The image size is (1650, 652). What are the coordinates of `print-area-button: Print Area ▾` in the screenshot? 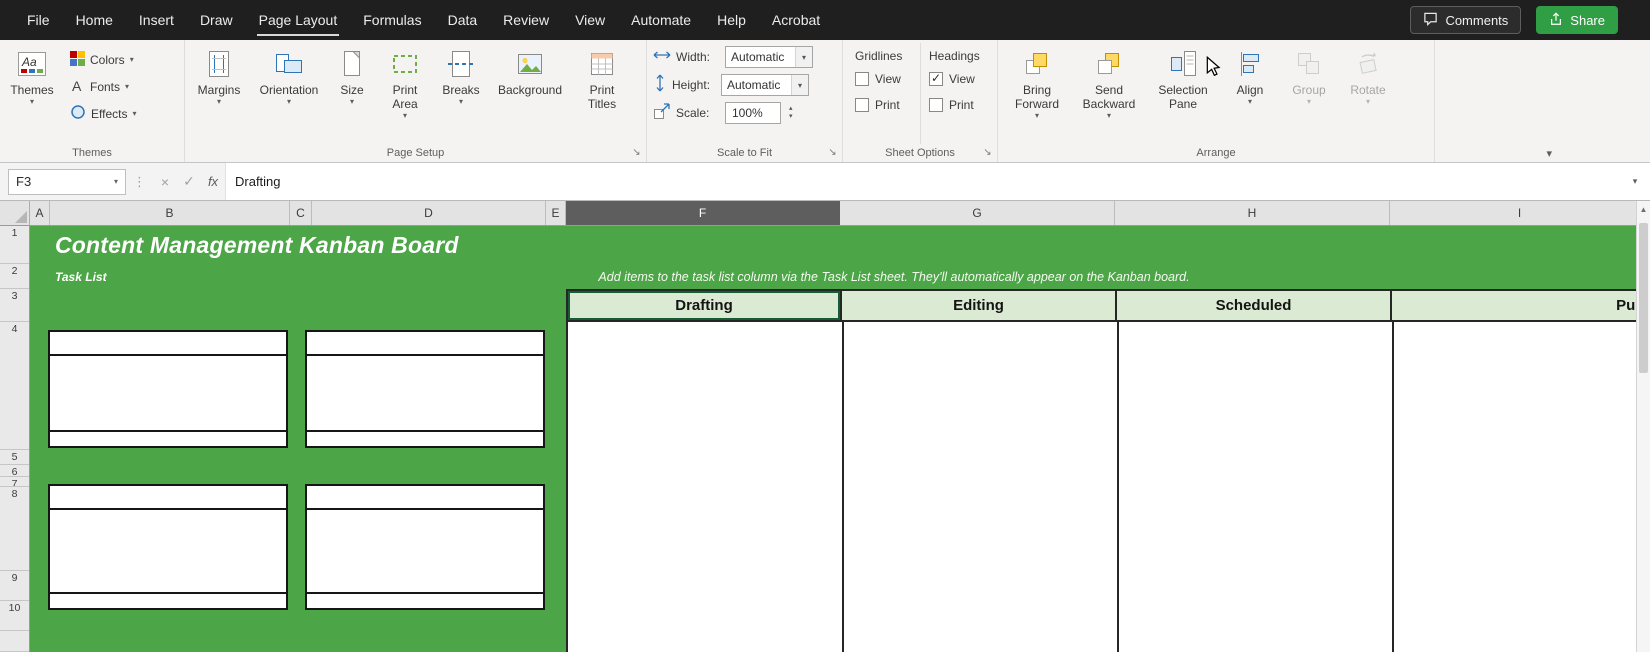 It's located at (405, 90).